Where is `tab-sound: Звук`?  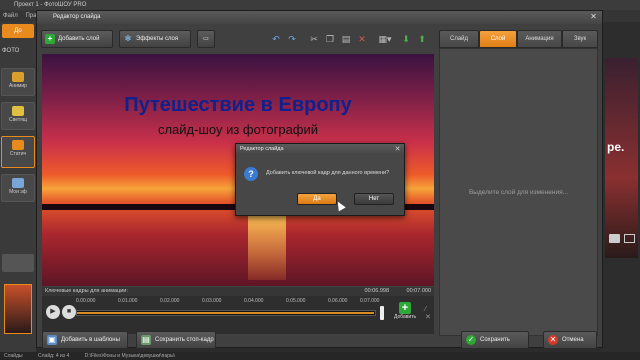 tab-sound: Звук is located at coordinates (580, 39).